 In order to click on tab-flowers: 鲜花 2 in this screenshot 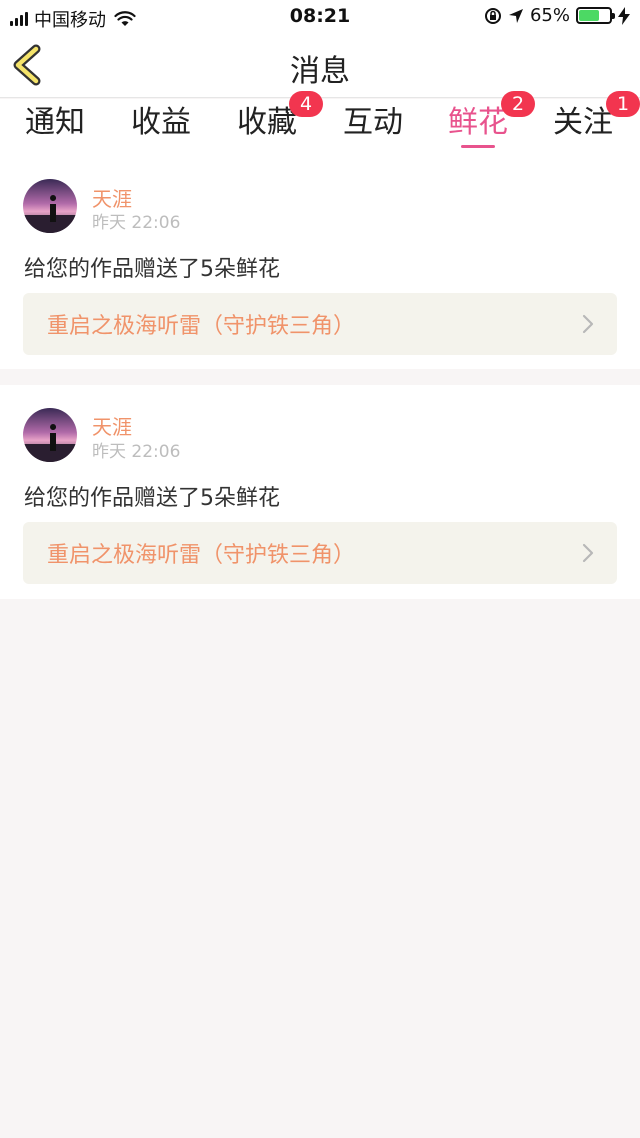, I will do `click(481, 123)`.